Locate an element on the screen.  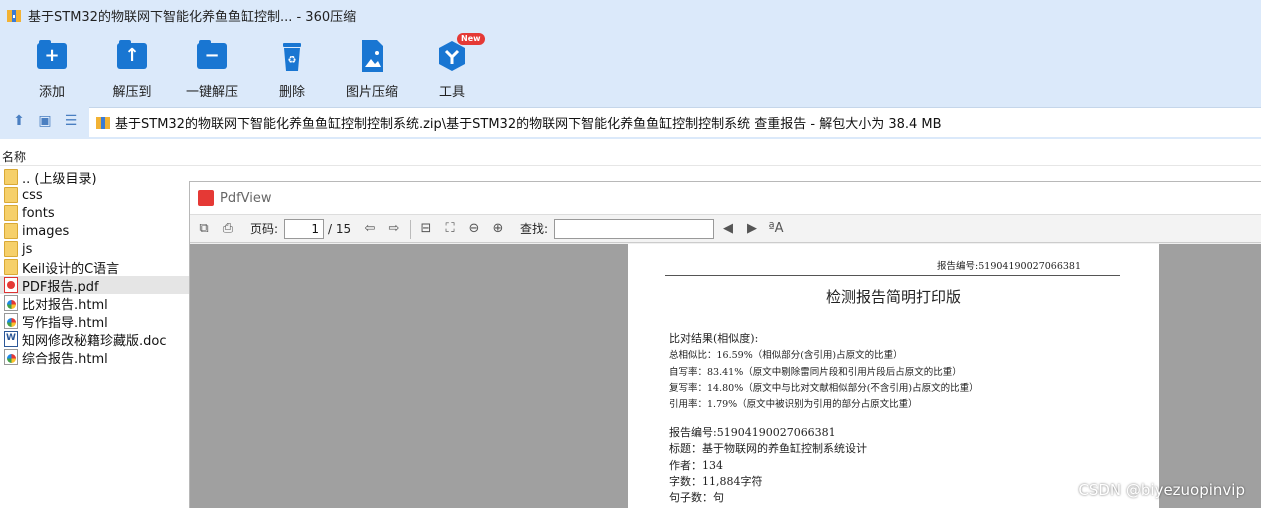
new-badge: New is located at coordinates (471, 39).